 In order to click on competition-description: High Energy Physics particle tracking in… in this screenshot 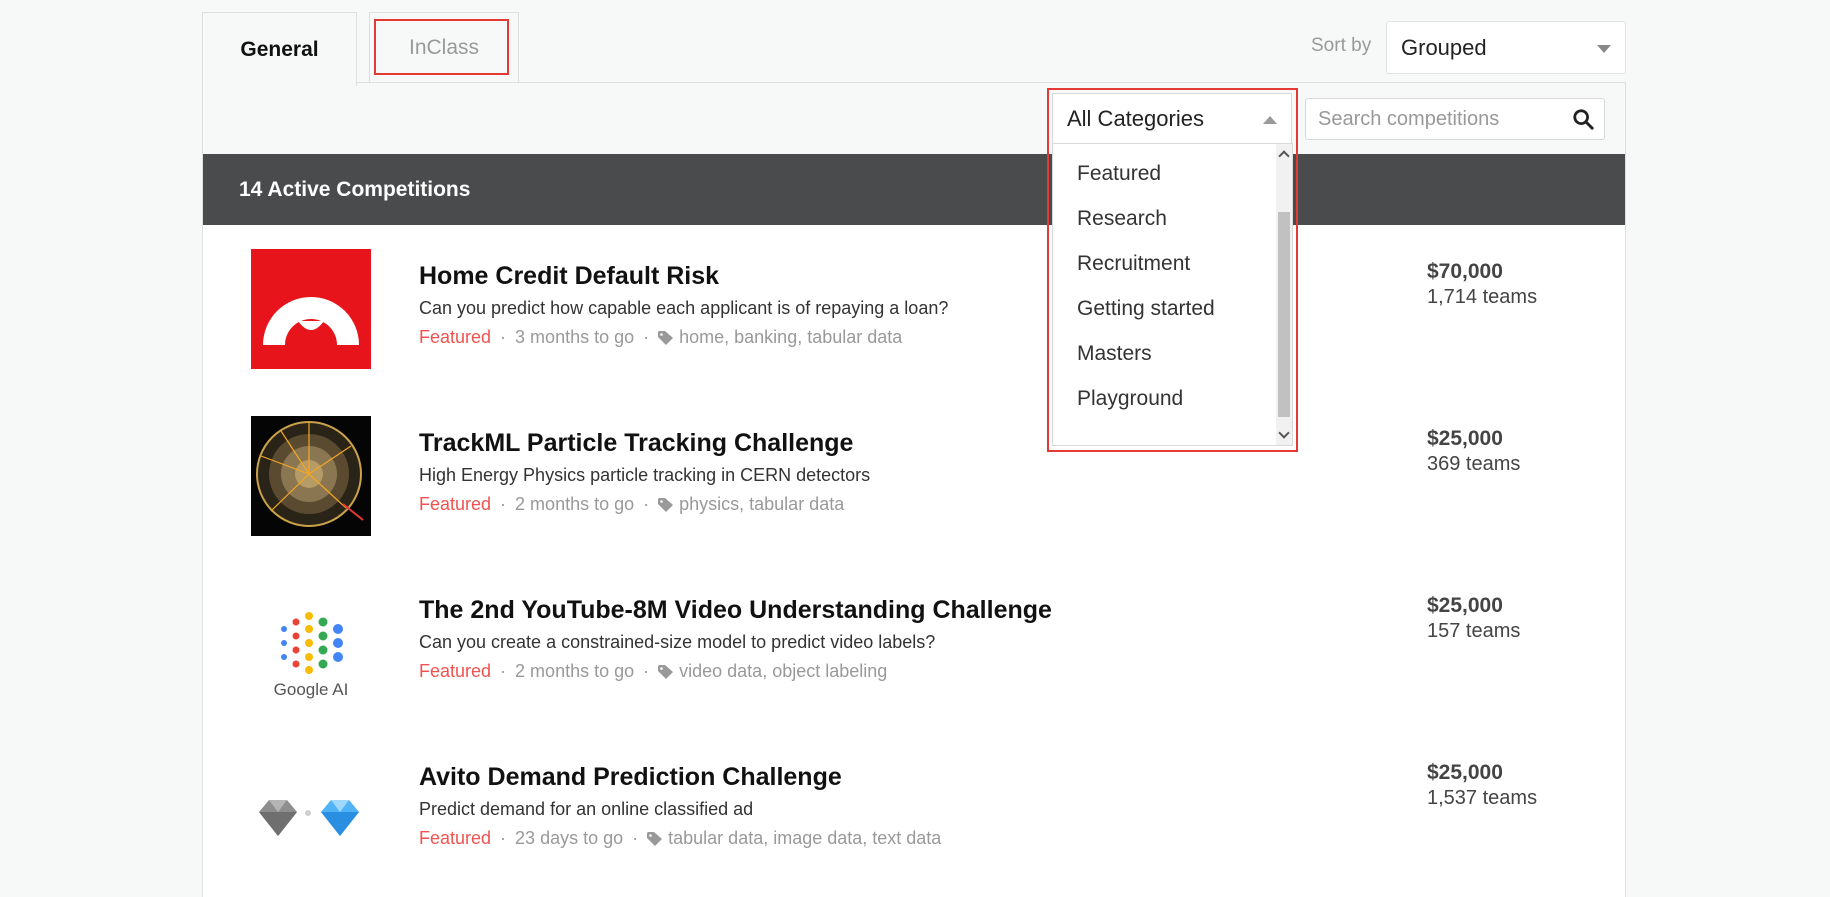, I will do `click(645, 475)`.